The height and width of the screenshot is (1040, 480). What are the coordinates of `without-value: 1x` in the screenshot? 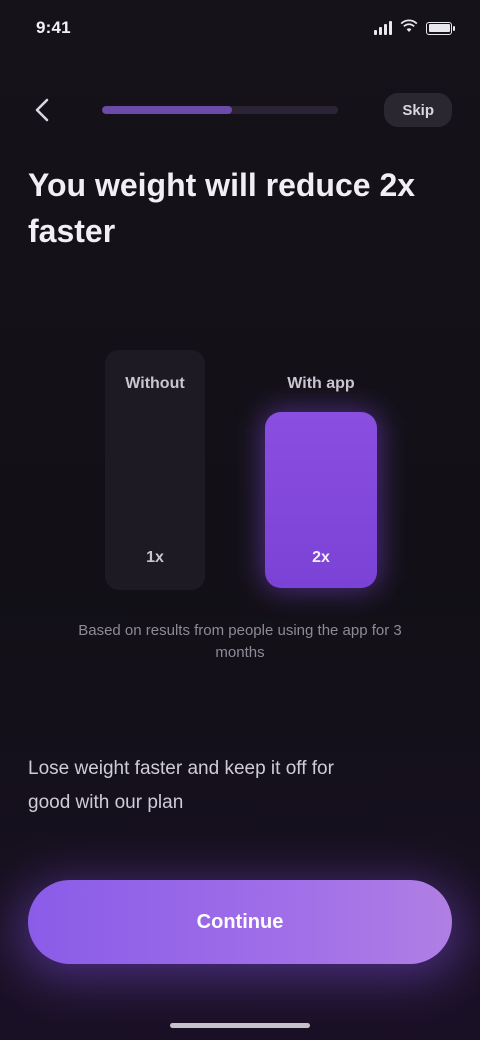 It's located at (155, 557).